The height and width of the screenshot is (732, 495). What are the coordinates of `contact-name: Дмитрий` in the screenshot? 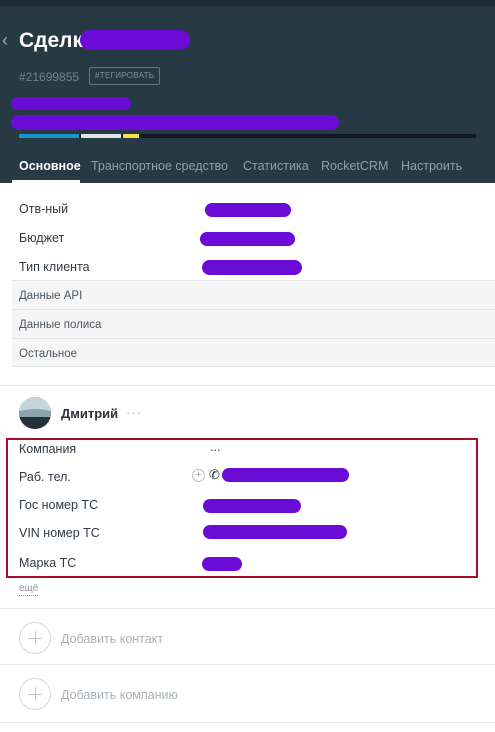 It's located at (89, 414).